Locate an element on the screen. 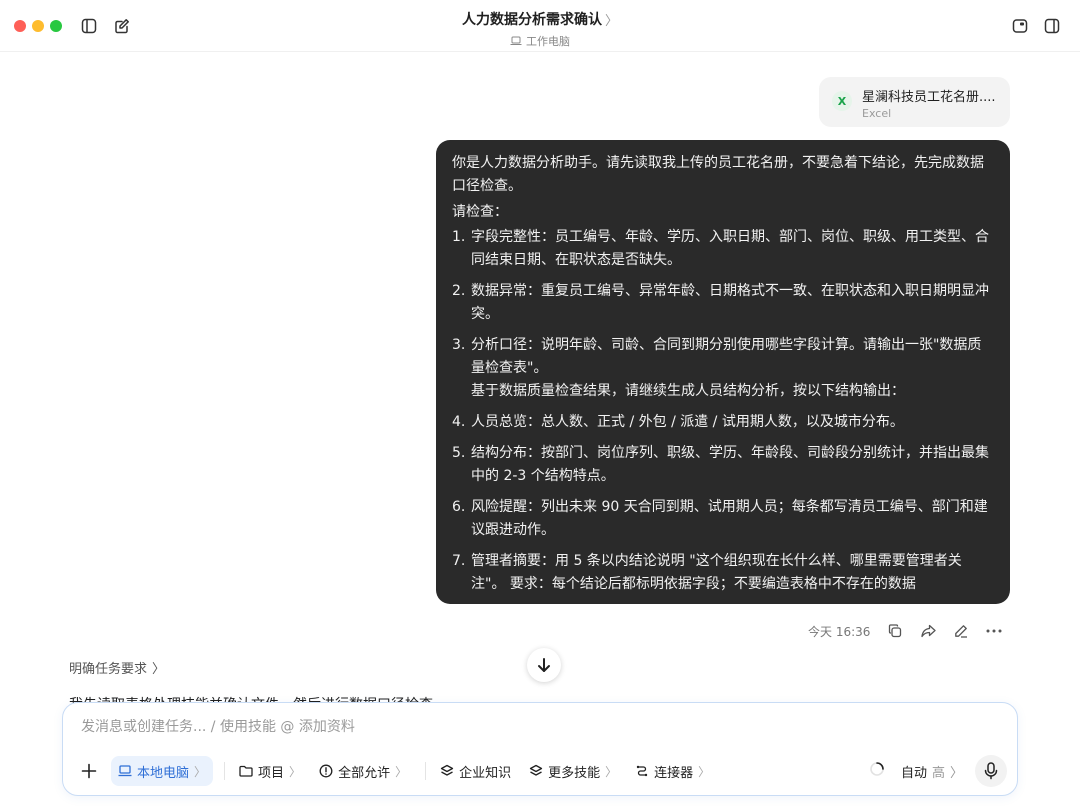 Image resolution: width=1080 pixels, height=812 pixels. project-chip: 项目 〉 is located at coordinates (270, 771).